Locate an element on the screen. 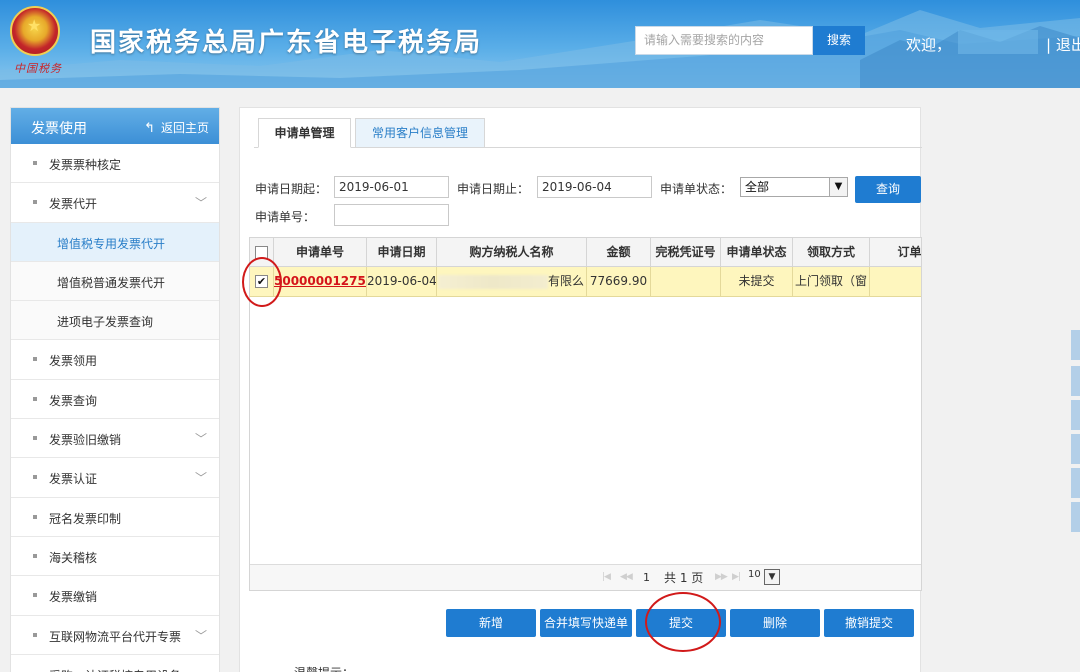 This screenshot has width=1080, height=672. app-number-input is located at coordinates (391, 215).